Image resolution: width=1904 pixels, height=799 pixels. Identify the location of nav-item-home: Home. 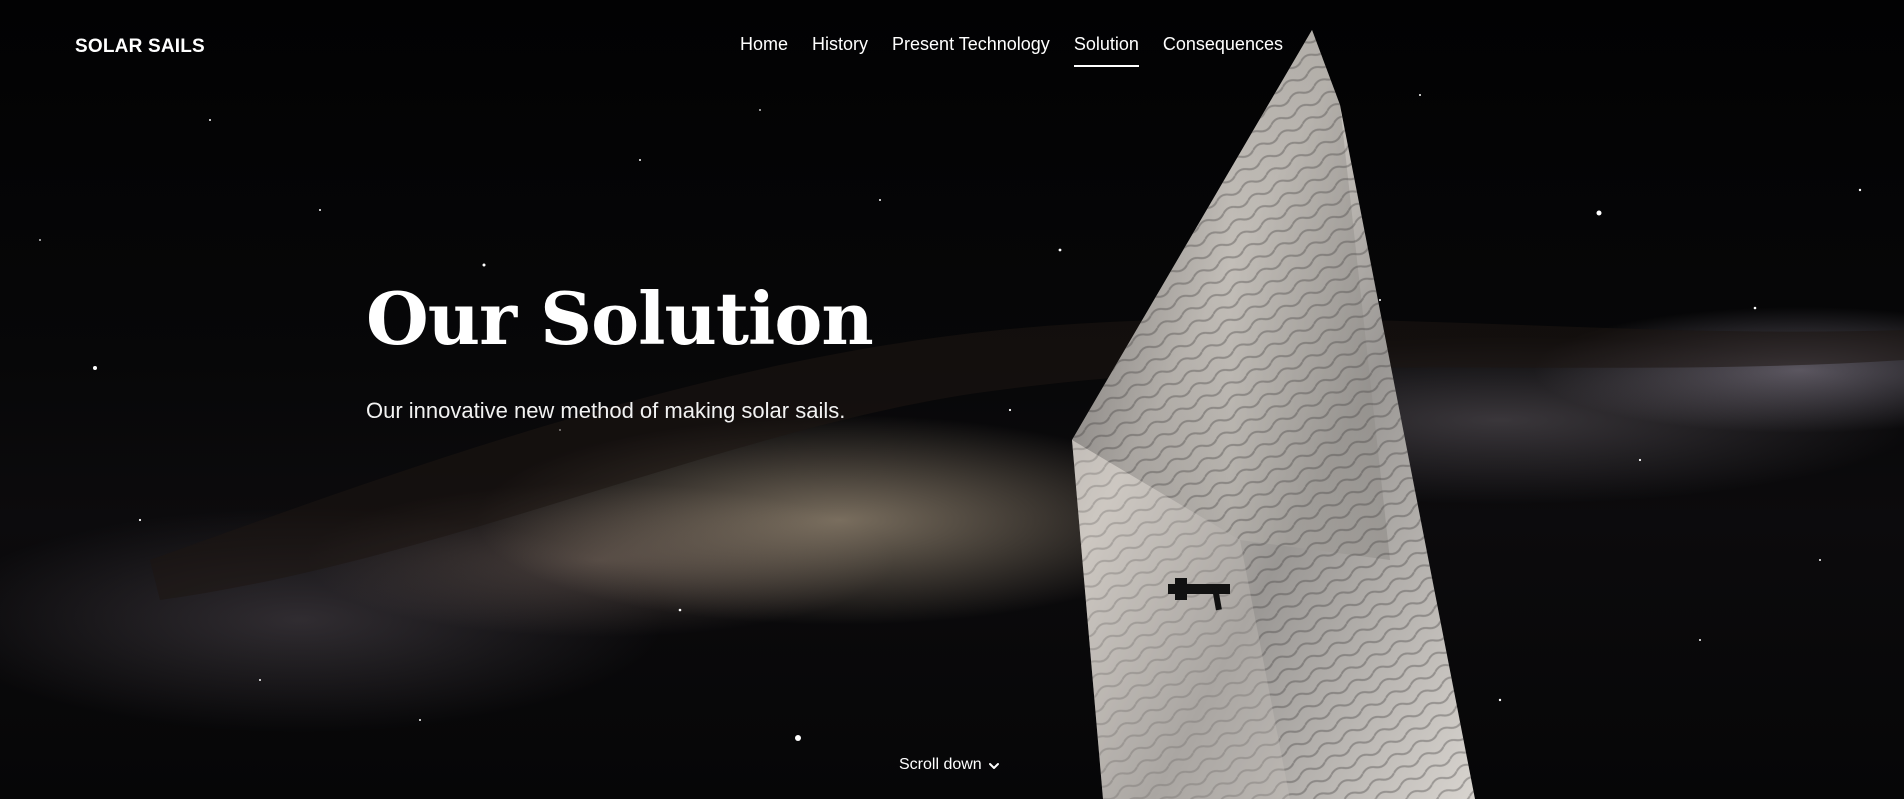
(764, 50).